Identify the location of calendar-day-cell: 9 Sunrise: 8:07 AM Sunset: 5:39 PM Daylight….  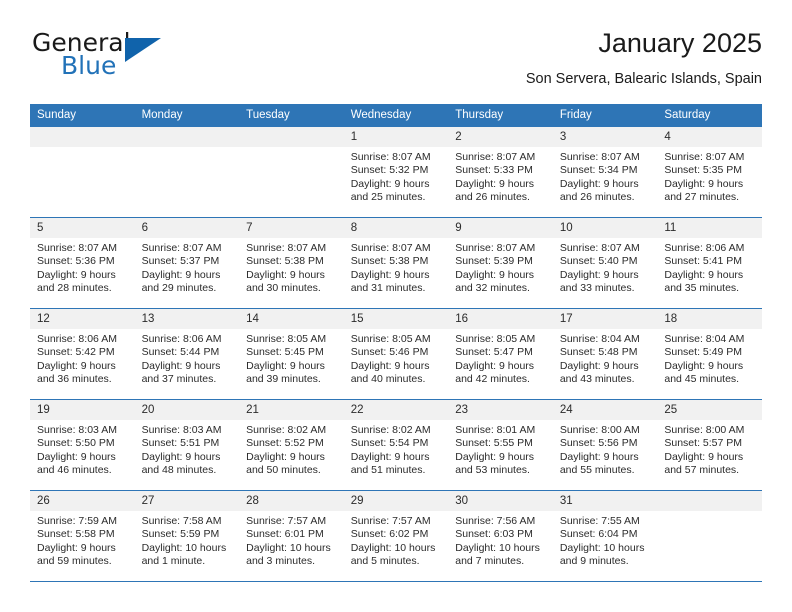
(500, 263).